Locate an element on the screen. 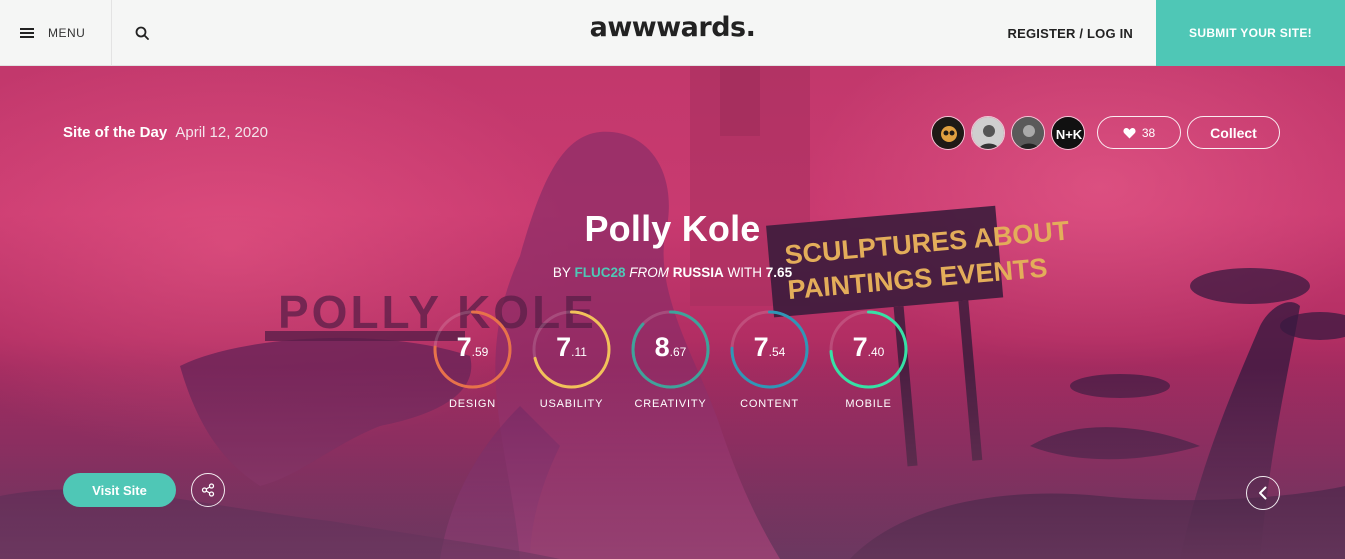 The height and width of the screenshot is (559, 1345). site-byline: BY FLUC28 FROM RUSSIA WITH 7.65 is located at coordinates (672, 272).